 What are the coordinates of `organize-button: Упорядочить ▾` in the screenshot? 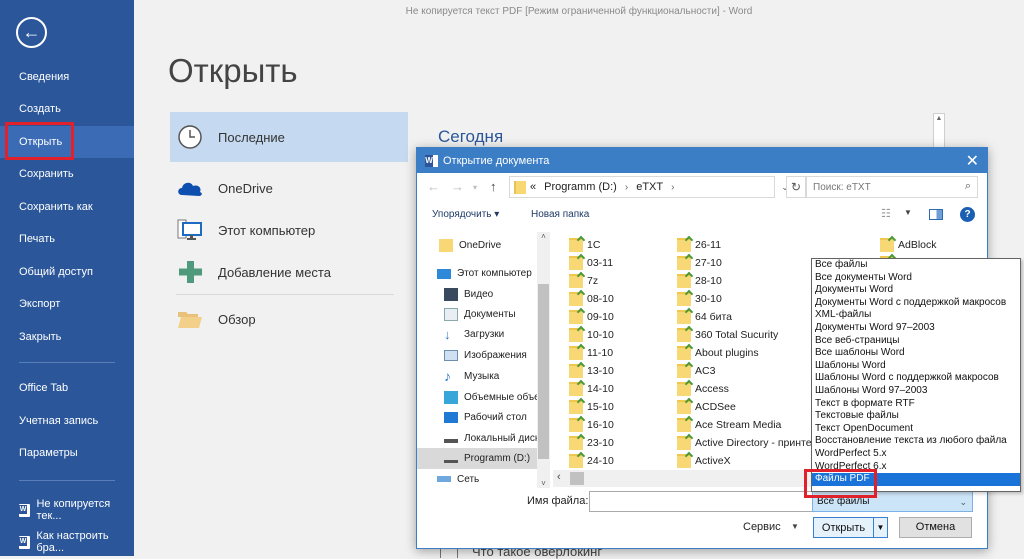 It's located at (465, 214).